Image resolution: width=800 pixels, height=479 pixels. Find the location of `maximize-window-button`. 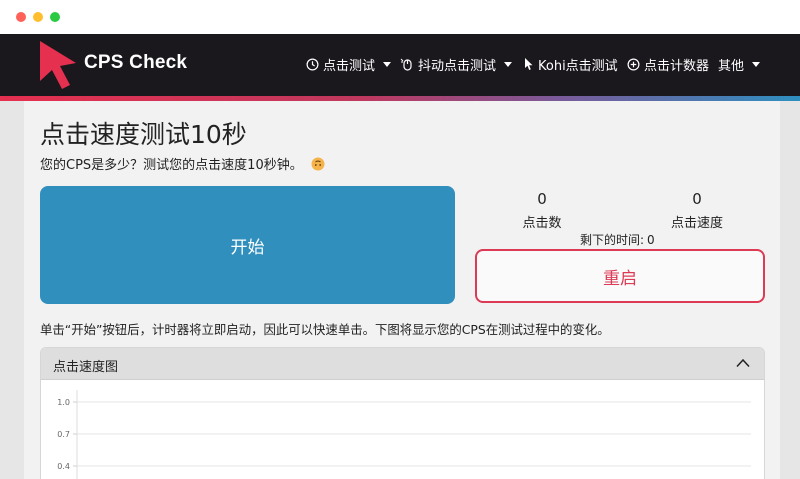

maximize-window-button is located at coordinates (55, 17).